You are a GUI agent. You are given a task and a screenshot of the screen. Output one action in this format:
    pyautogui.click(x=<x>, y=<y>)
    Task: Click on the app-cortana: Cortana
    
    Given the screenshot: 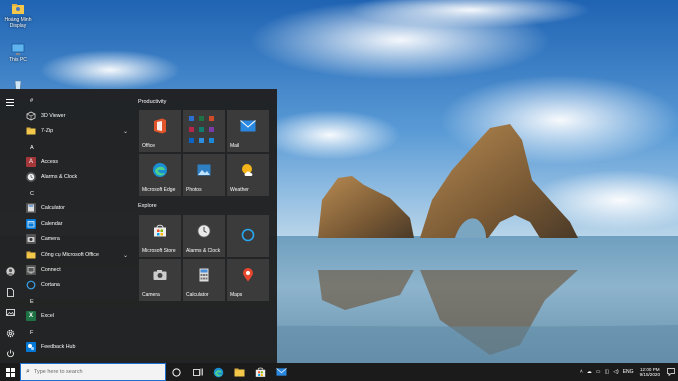 What is the action you would take?
    pyautogui.click(x=78, y=285)
    